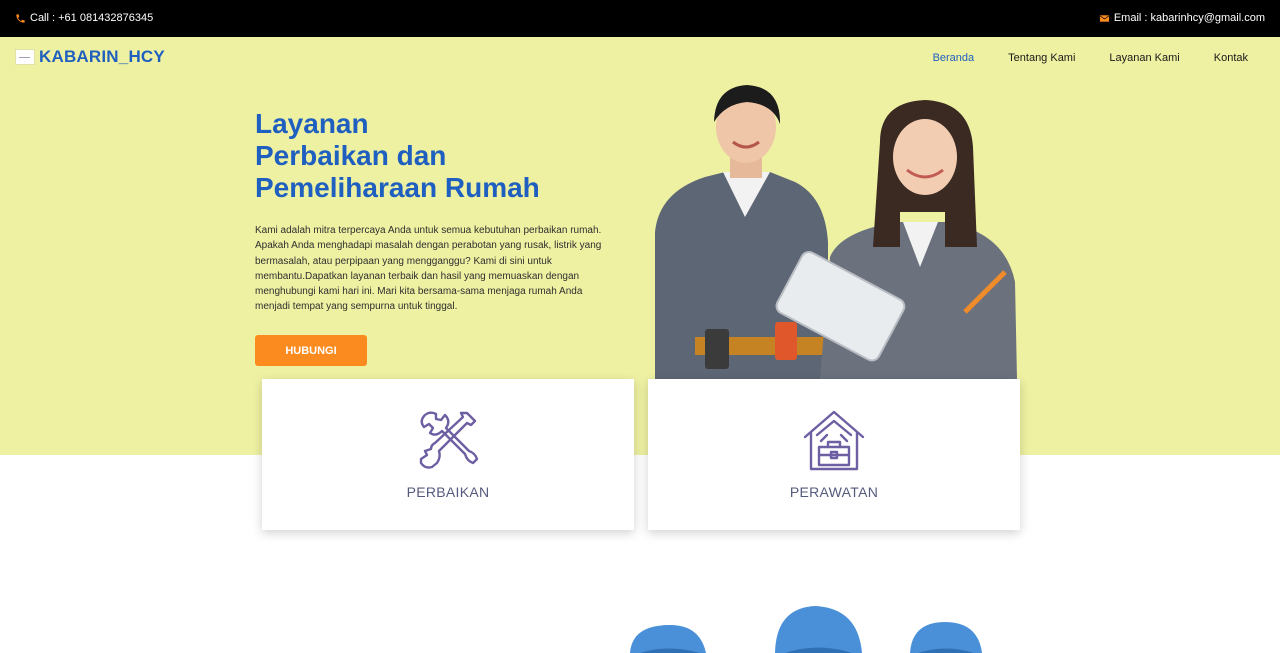  Describe the element at coordinates (1104, 18) in the screenshot. I see `envelope-icon` at that location.